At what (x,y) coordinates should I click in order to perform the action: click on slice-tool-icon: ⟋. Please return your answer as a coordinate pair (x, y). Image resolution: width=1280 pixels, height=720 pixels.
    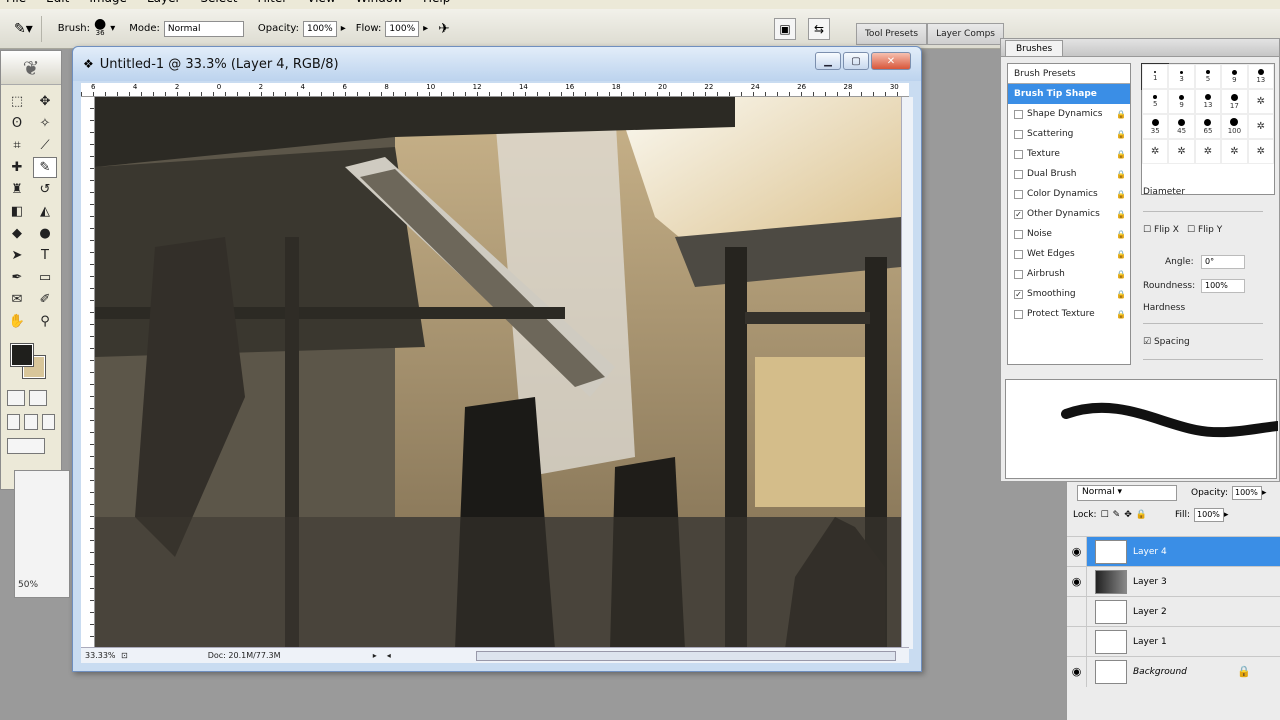
    Looking at the image, I should click on (45, 145).